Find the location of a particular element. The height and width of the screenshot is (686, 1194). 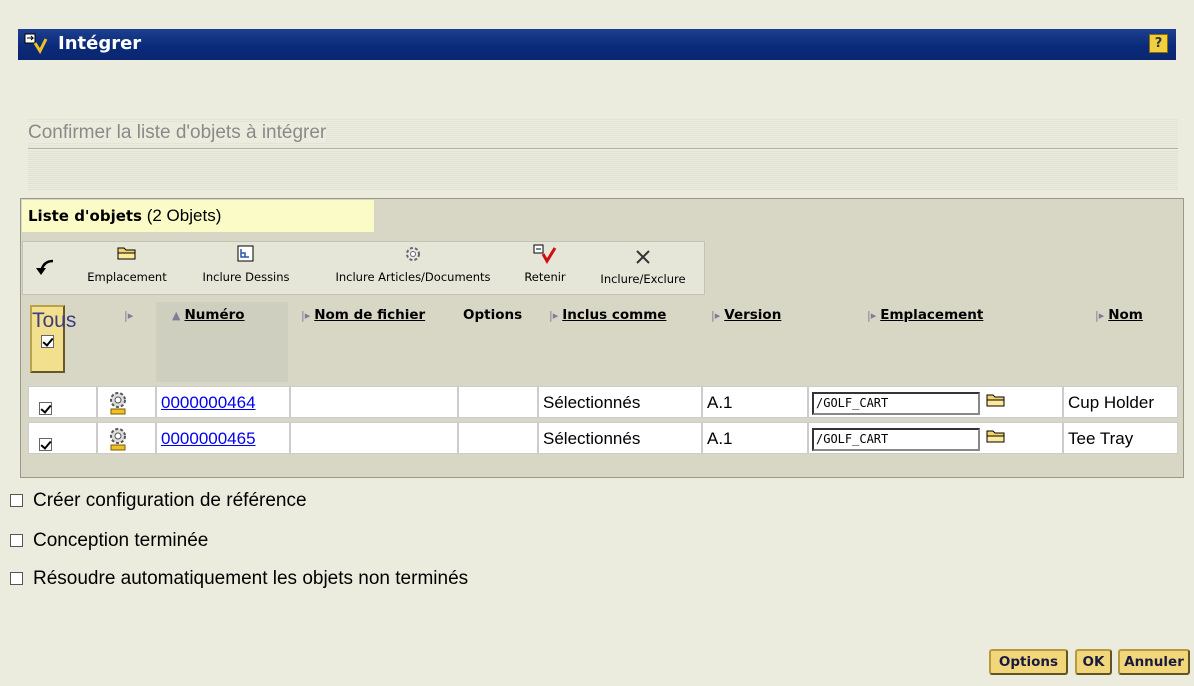

panel-header: Liste d'objets (2 Objets) is located at coordinates (198, 216).